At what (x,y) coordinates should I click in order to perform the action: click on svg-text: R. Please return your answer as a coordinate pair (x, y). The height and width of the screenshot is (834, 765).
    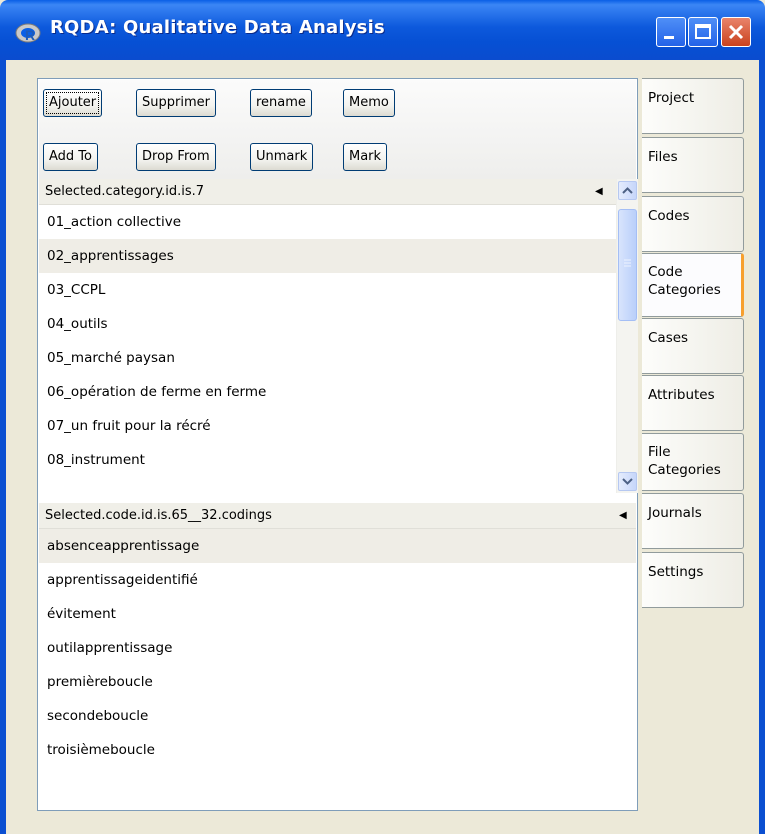
    Looking at the image, I should click on (30, 35).